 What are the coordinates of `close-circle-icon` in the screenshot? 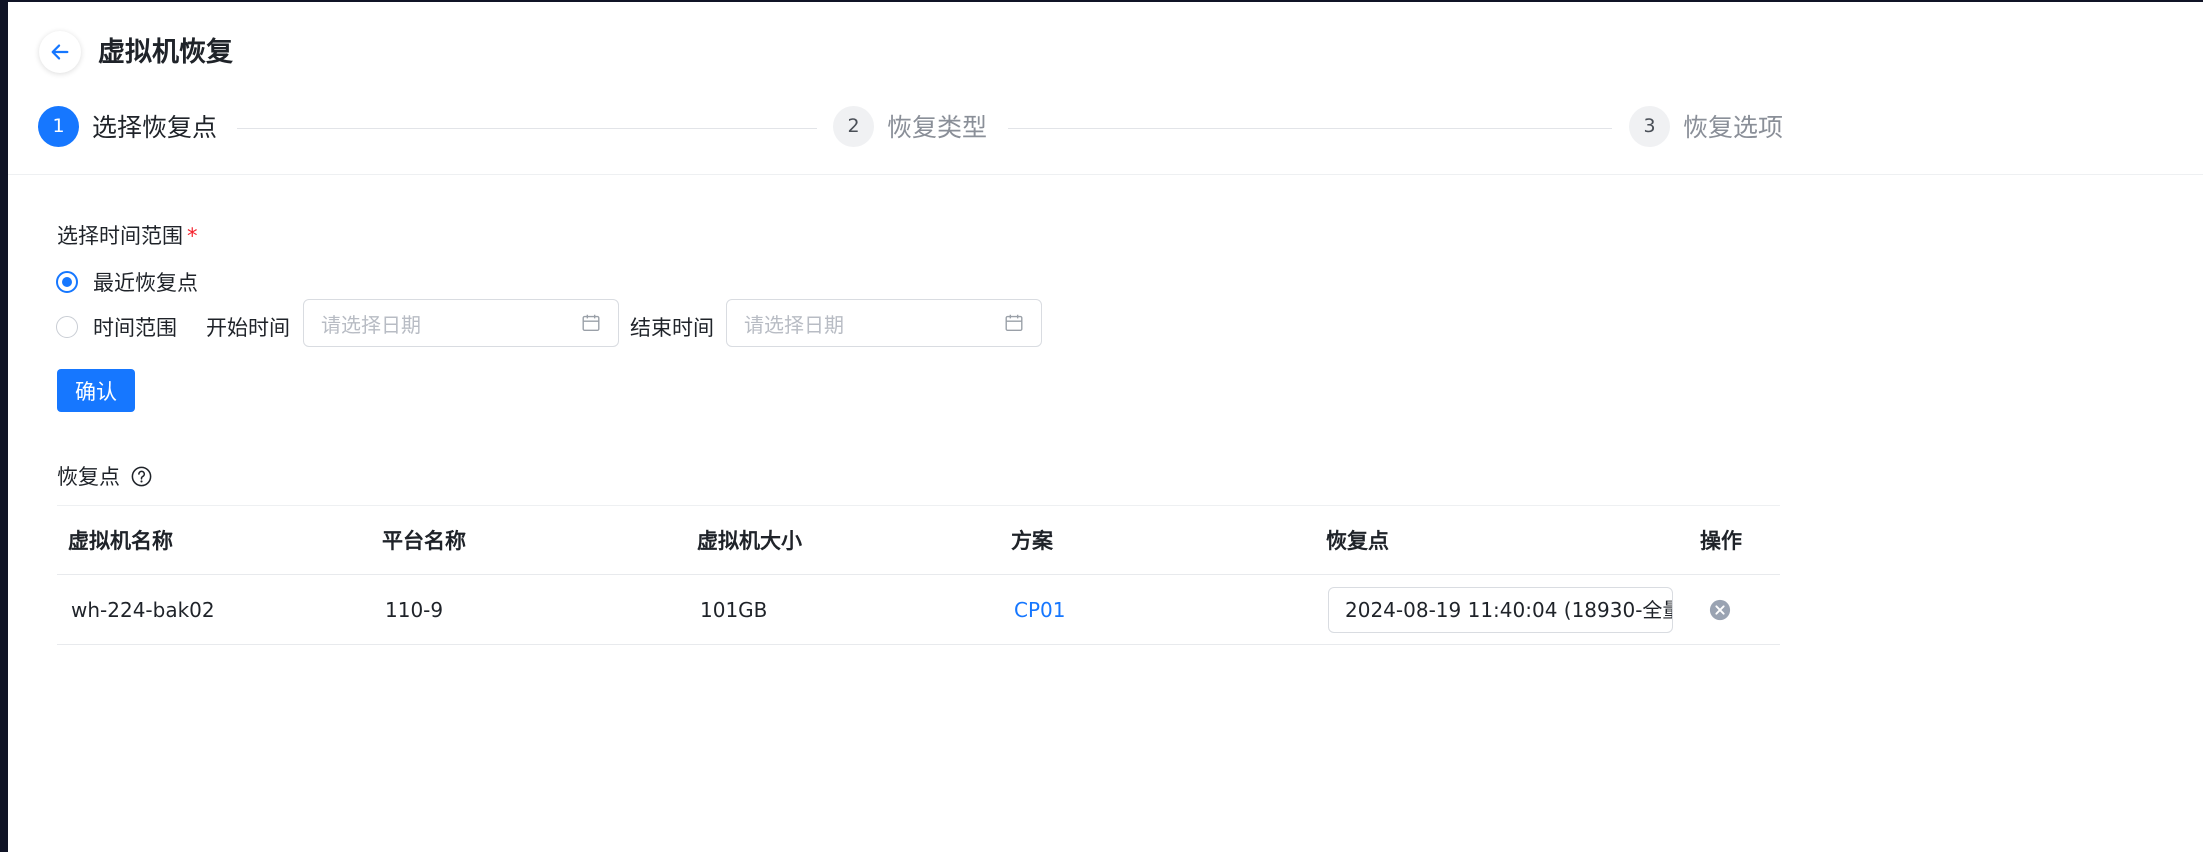 It's located at (1720, 610).